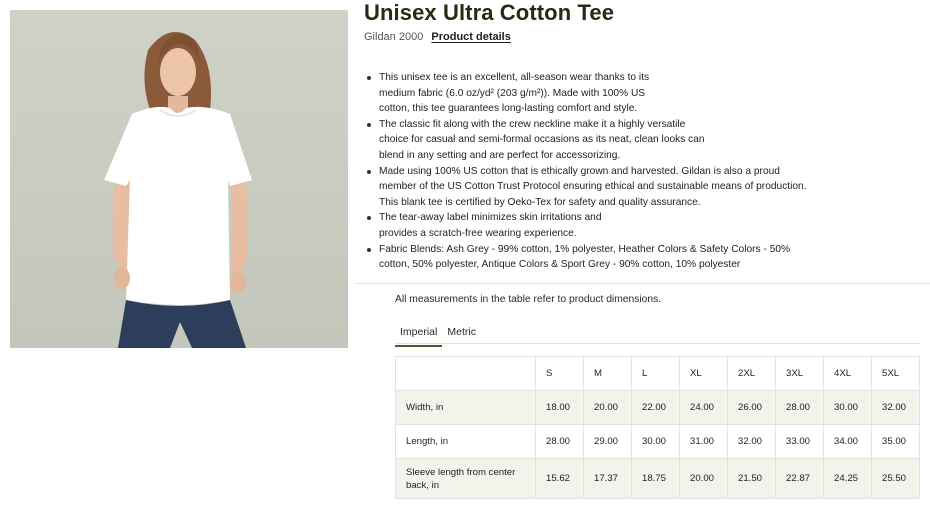 Image resolution: width=930 pixels, height=526 pixels. What do you see at coordinates (559, 478) in the screenshot?
I see `table-cell: 15.62` at bounding box center [559, 478].